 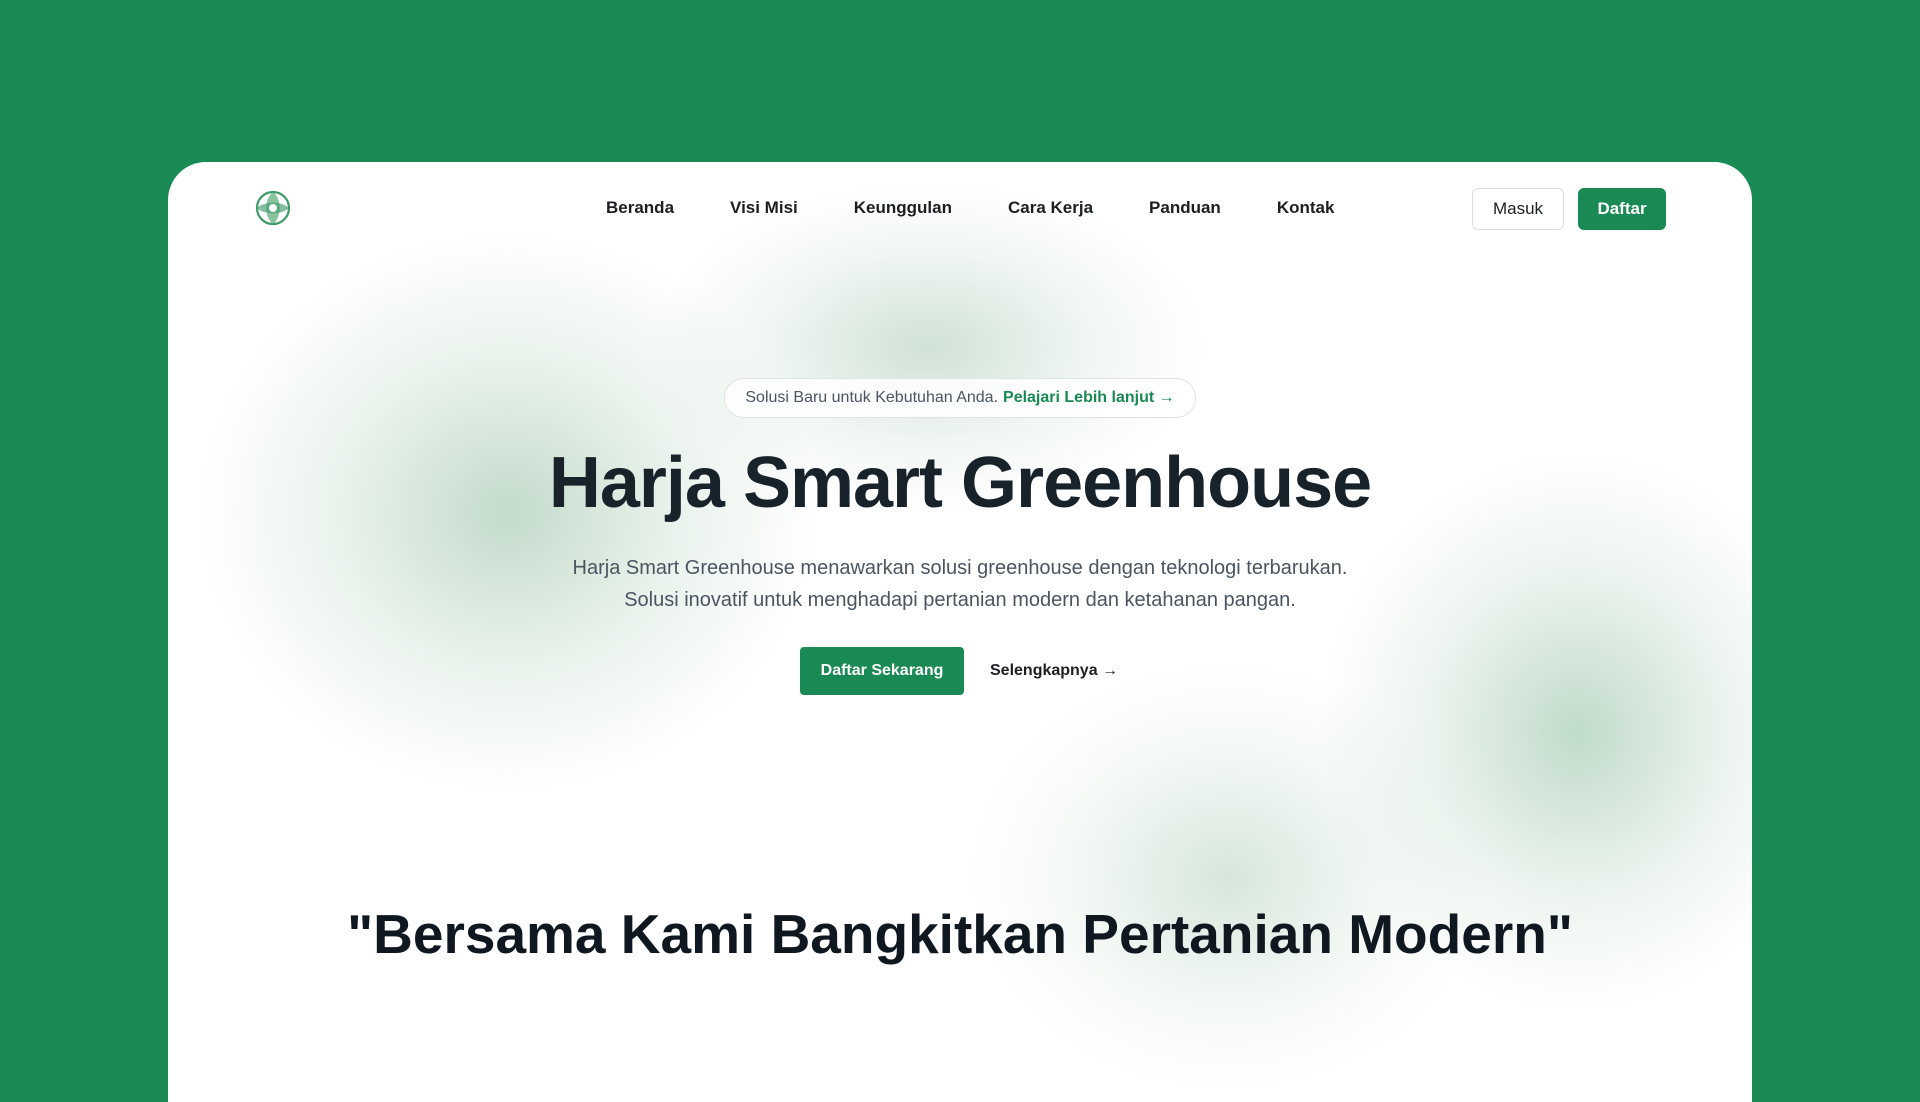 I want to click on hero-title: Harja Smart Greenhouse, so click(x=960, y=483).